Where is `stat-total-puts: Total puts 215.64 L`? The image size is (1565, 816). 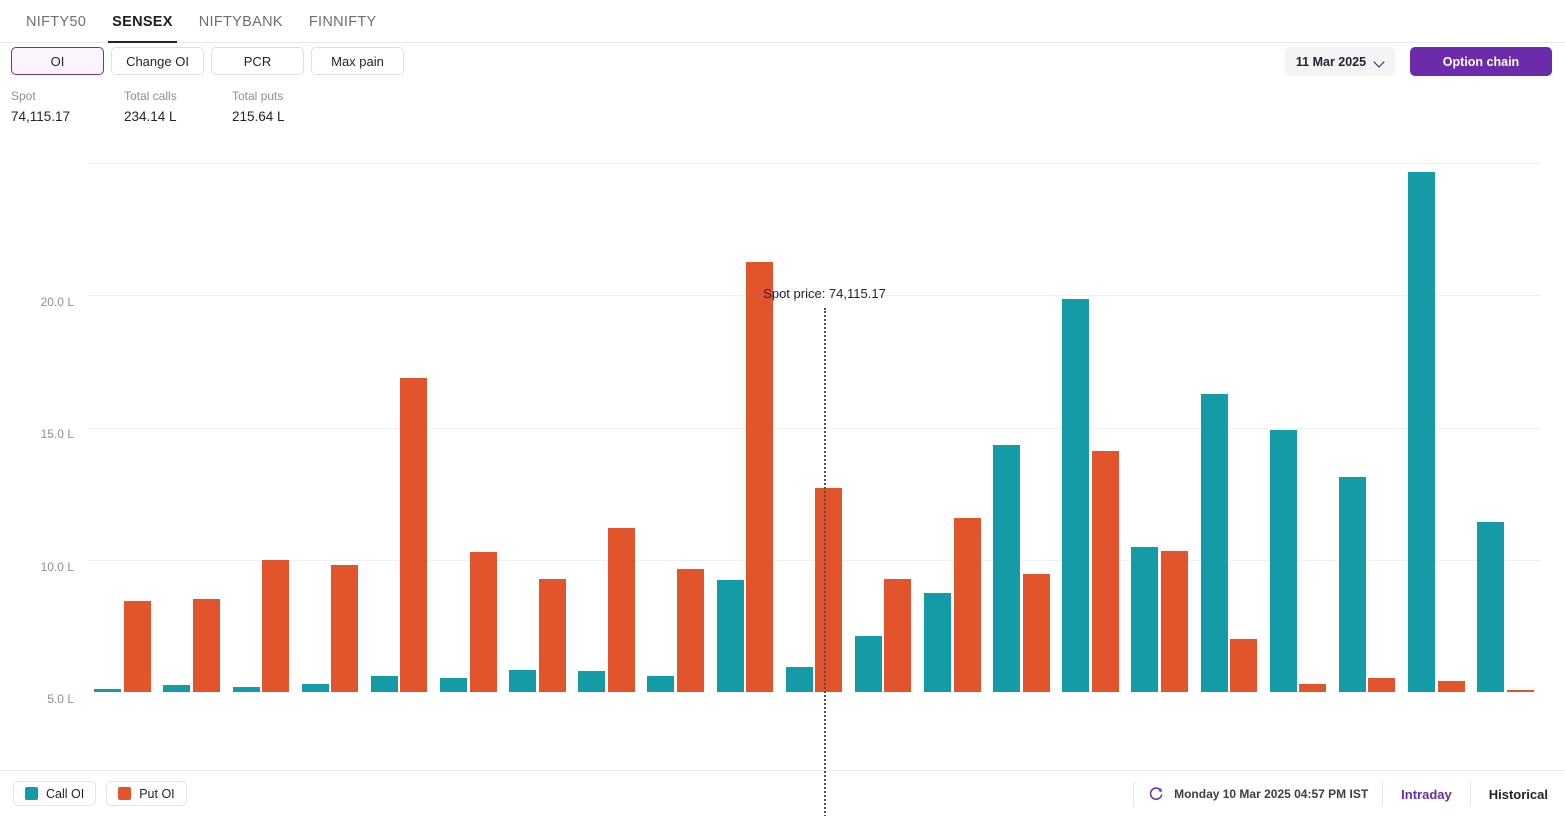
stat-total-puts: Total puts 215.64 L is located at coordinates (258, 107).